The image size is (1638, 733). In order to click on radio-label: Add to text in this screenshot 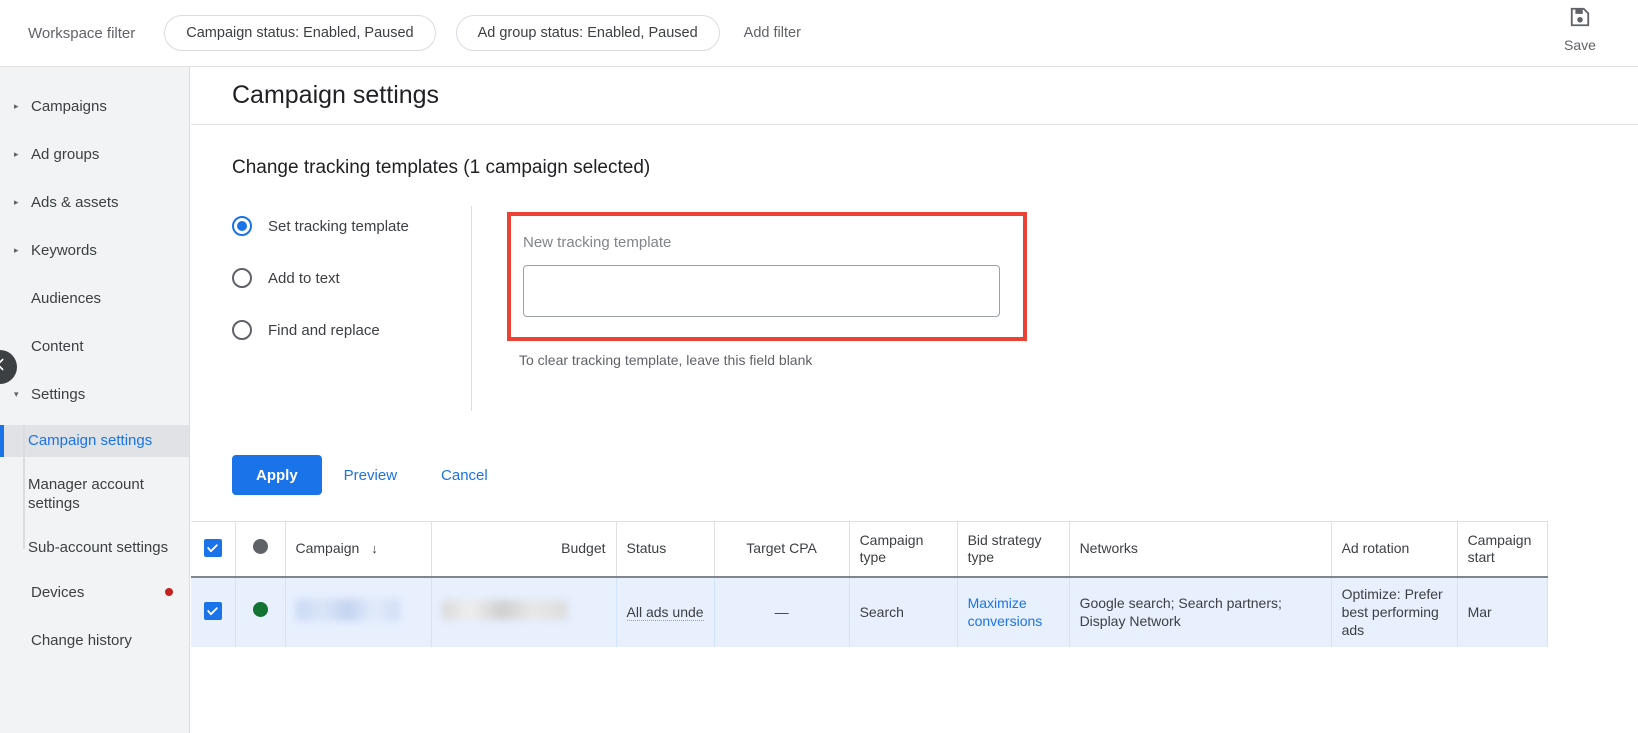, I will do `click(304, 278)`.